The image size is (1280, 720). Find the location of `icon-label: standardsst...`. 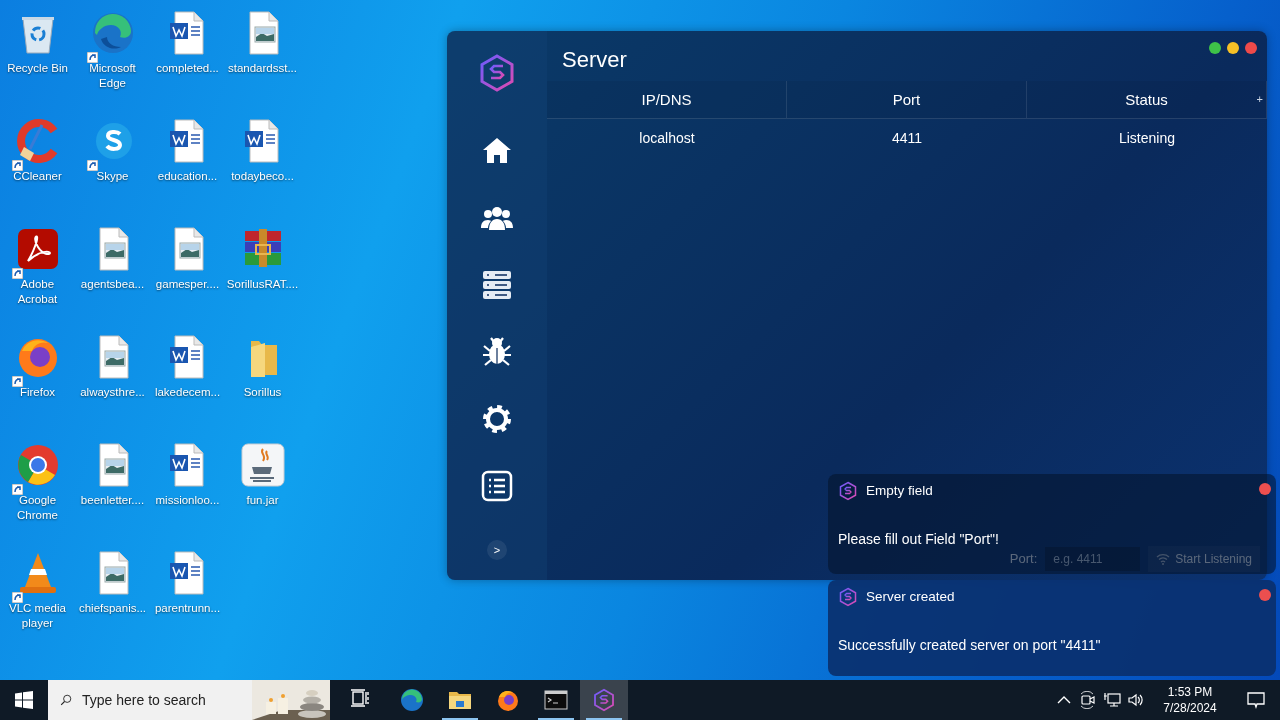

icon-label: standardsst... is located at coordinates (262, 68).